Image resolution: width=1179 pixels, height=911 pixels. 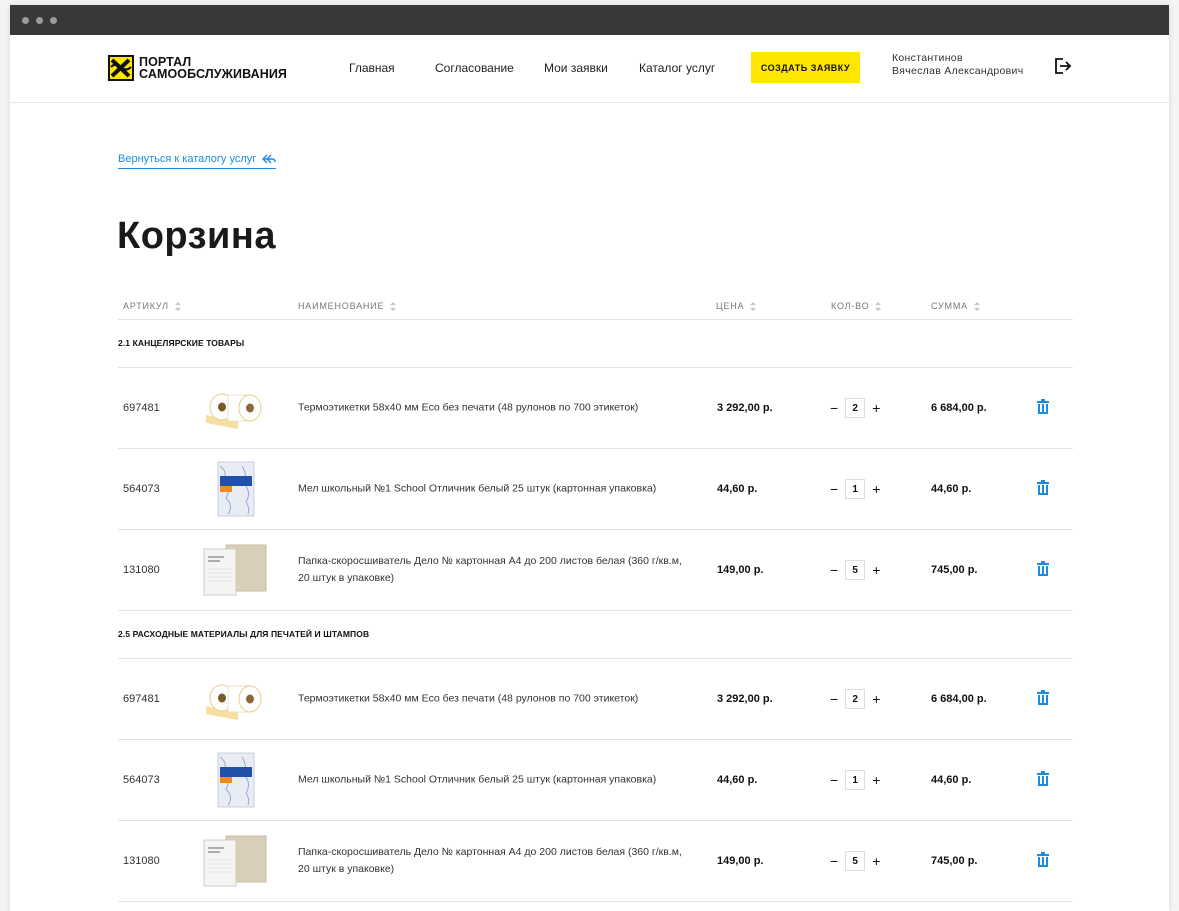 What do you see at coordinates (347, 306) in the screenshot?
I see `column-name: НАИМЕНОВАНИЕ` at bounding box center [347, 306].